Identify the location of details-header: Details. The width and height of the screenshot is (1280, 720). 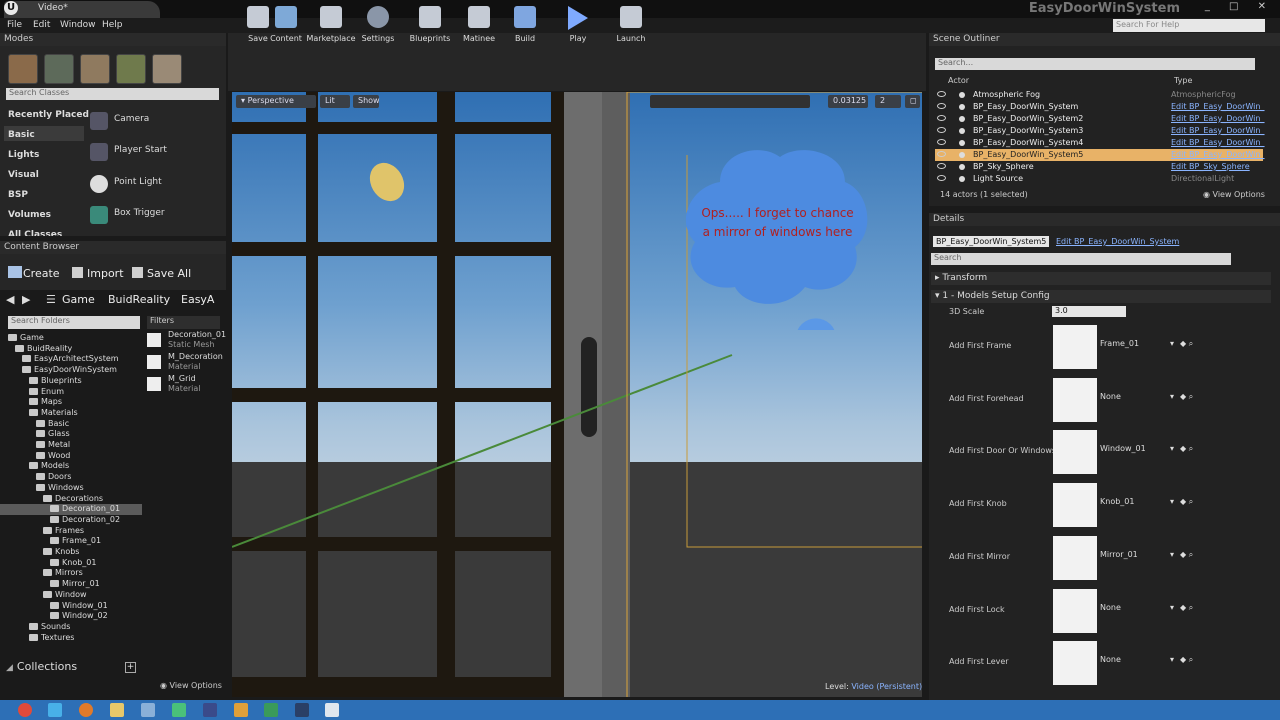
(1104, 219).